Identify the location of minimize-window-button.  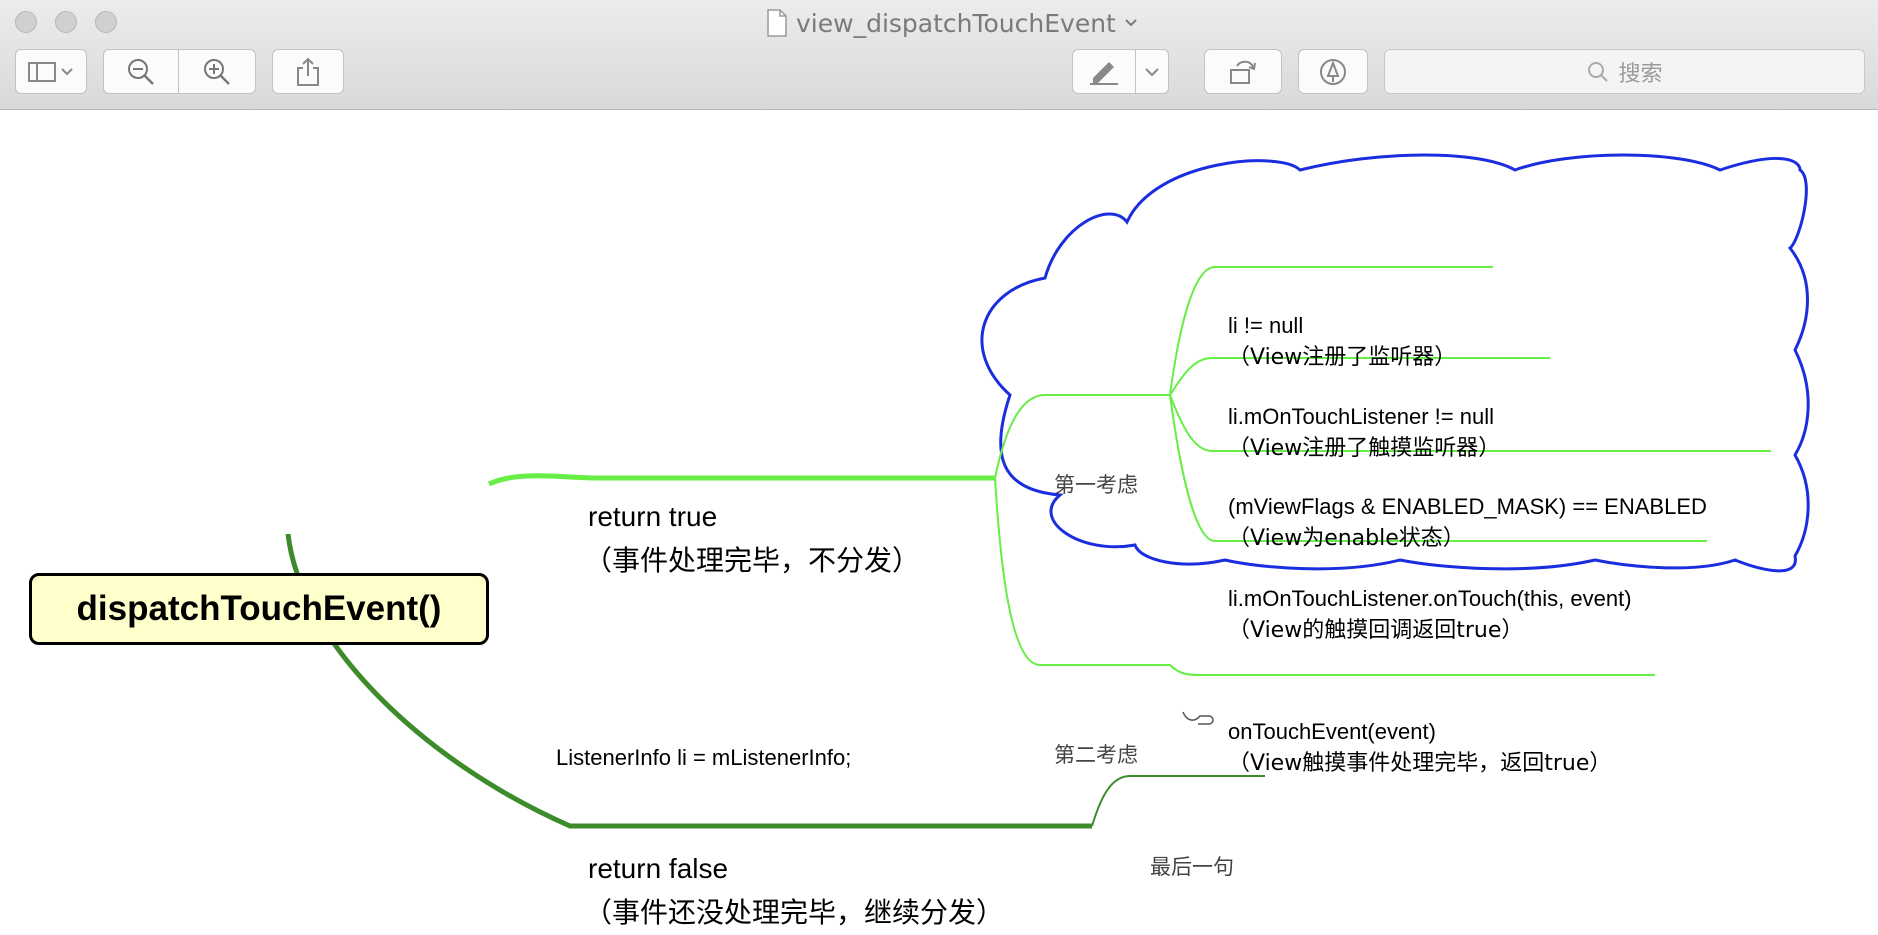
(66, 22).